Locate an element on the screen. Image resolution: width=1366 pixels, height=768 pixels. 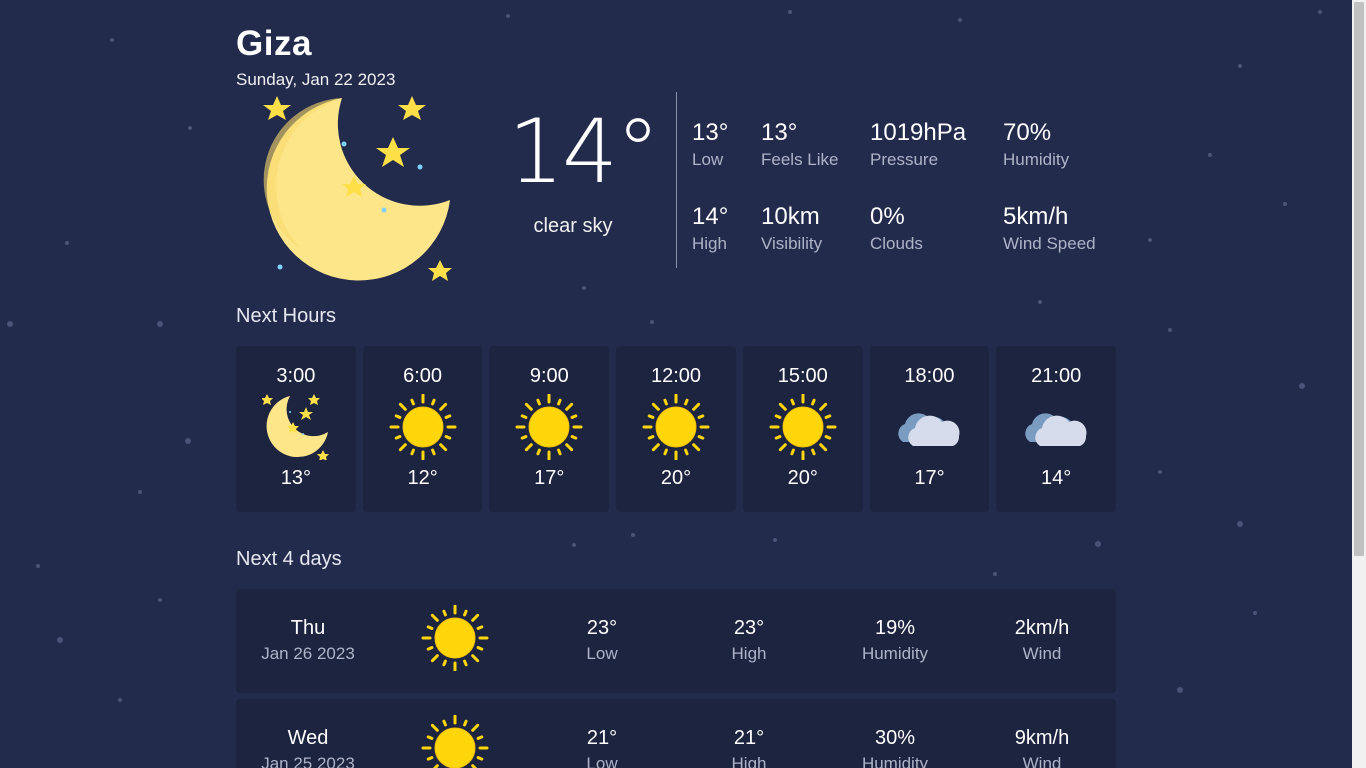
day-name-value: Wed is located at coordinates (308, 738).